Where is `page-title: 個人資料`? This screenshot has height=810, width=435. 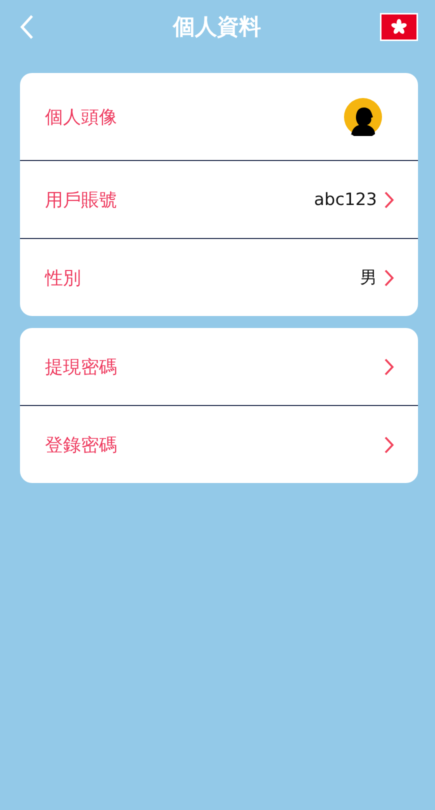 page-title: 個人資料 is located at coordinates (217, 28).